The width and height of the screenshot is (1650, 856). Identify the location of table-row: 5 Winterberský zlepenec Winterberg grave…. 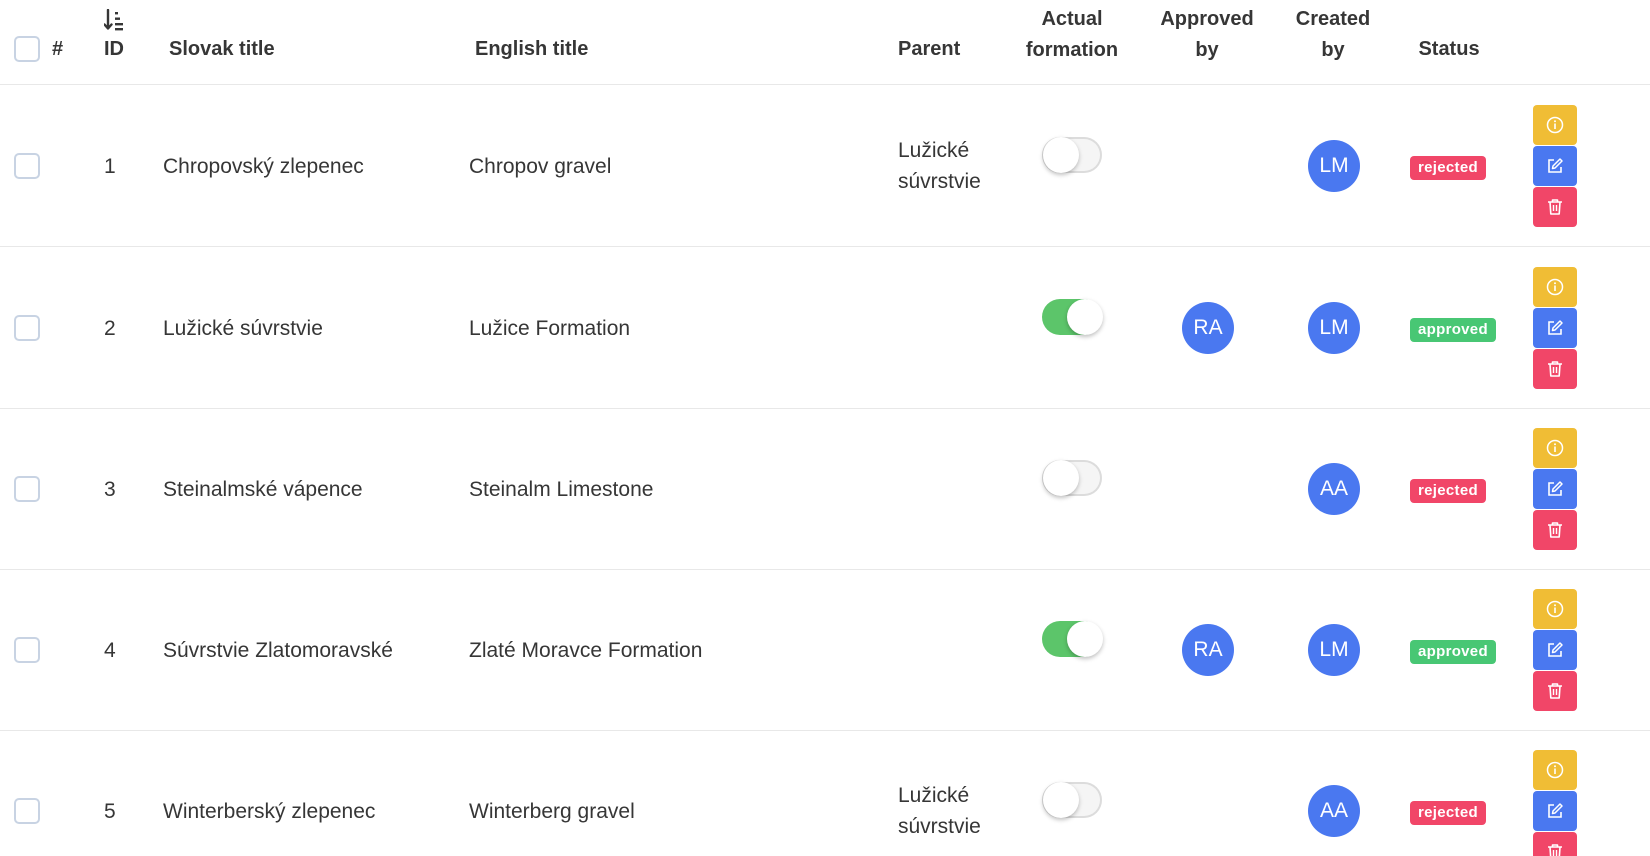
(825, 793).